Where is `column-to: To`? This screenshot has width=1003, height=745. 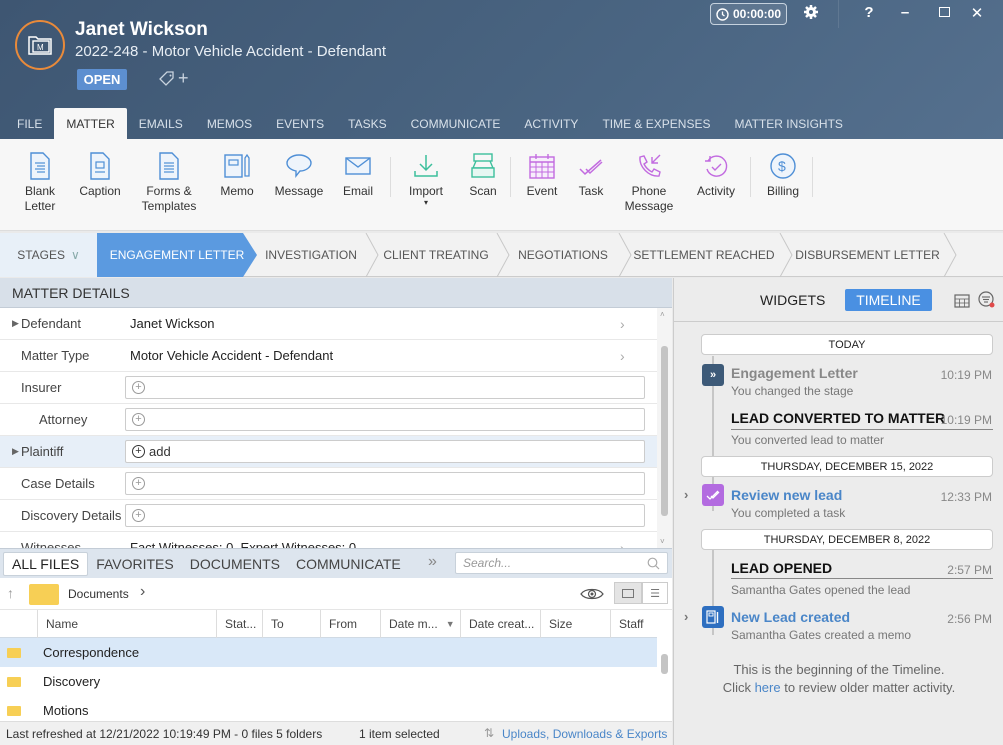 column-to: To is located at coordinates (291, 624).